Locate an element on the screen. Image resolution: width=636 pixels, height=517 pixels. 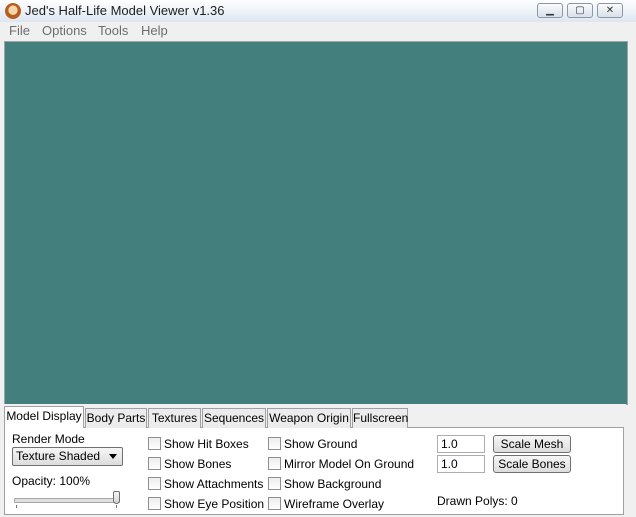
show-hit-boxes-label: Show Hit Boxes is located at coordinates (206, 444).